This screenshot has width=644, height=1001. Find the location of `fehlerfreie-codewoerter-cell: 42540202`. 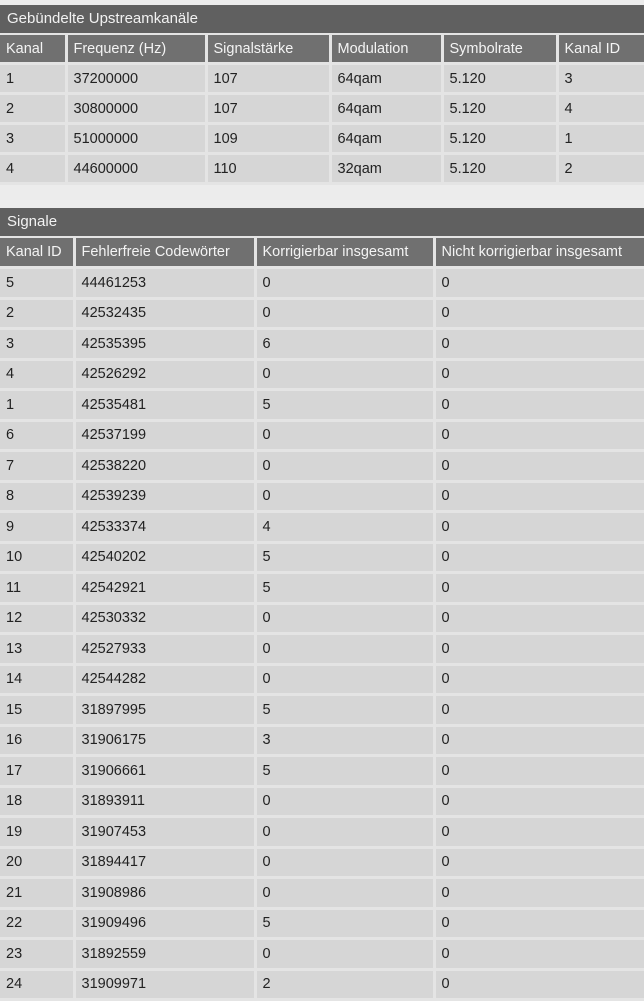

fehlerfreie-codewoerter-cell: 42540202 is located at coordinates (165, 558).